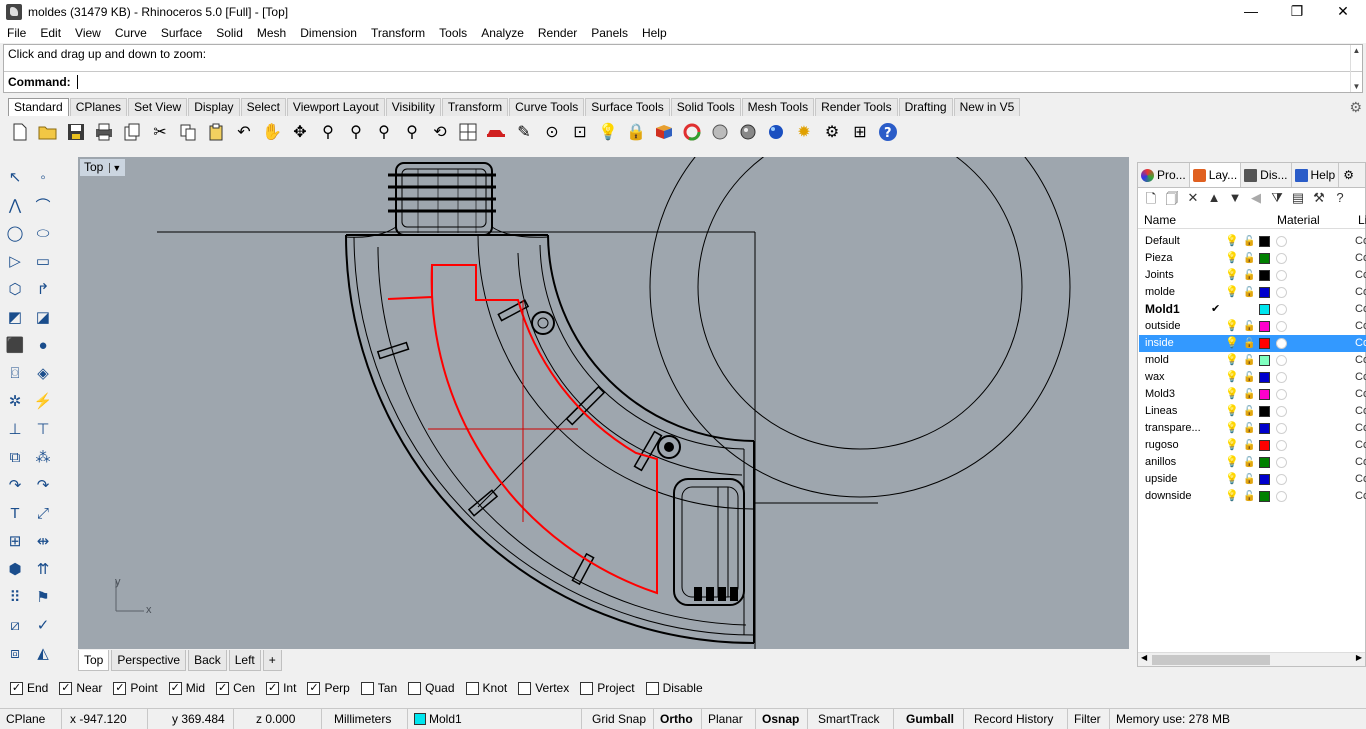 This screenshot has width=1366, height=729. Describe the element at coordinates (1151, 201) in the screenshot. I see `new-layer-icon: 🗋` at that location.